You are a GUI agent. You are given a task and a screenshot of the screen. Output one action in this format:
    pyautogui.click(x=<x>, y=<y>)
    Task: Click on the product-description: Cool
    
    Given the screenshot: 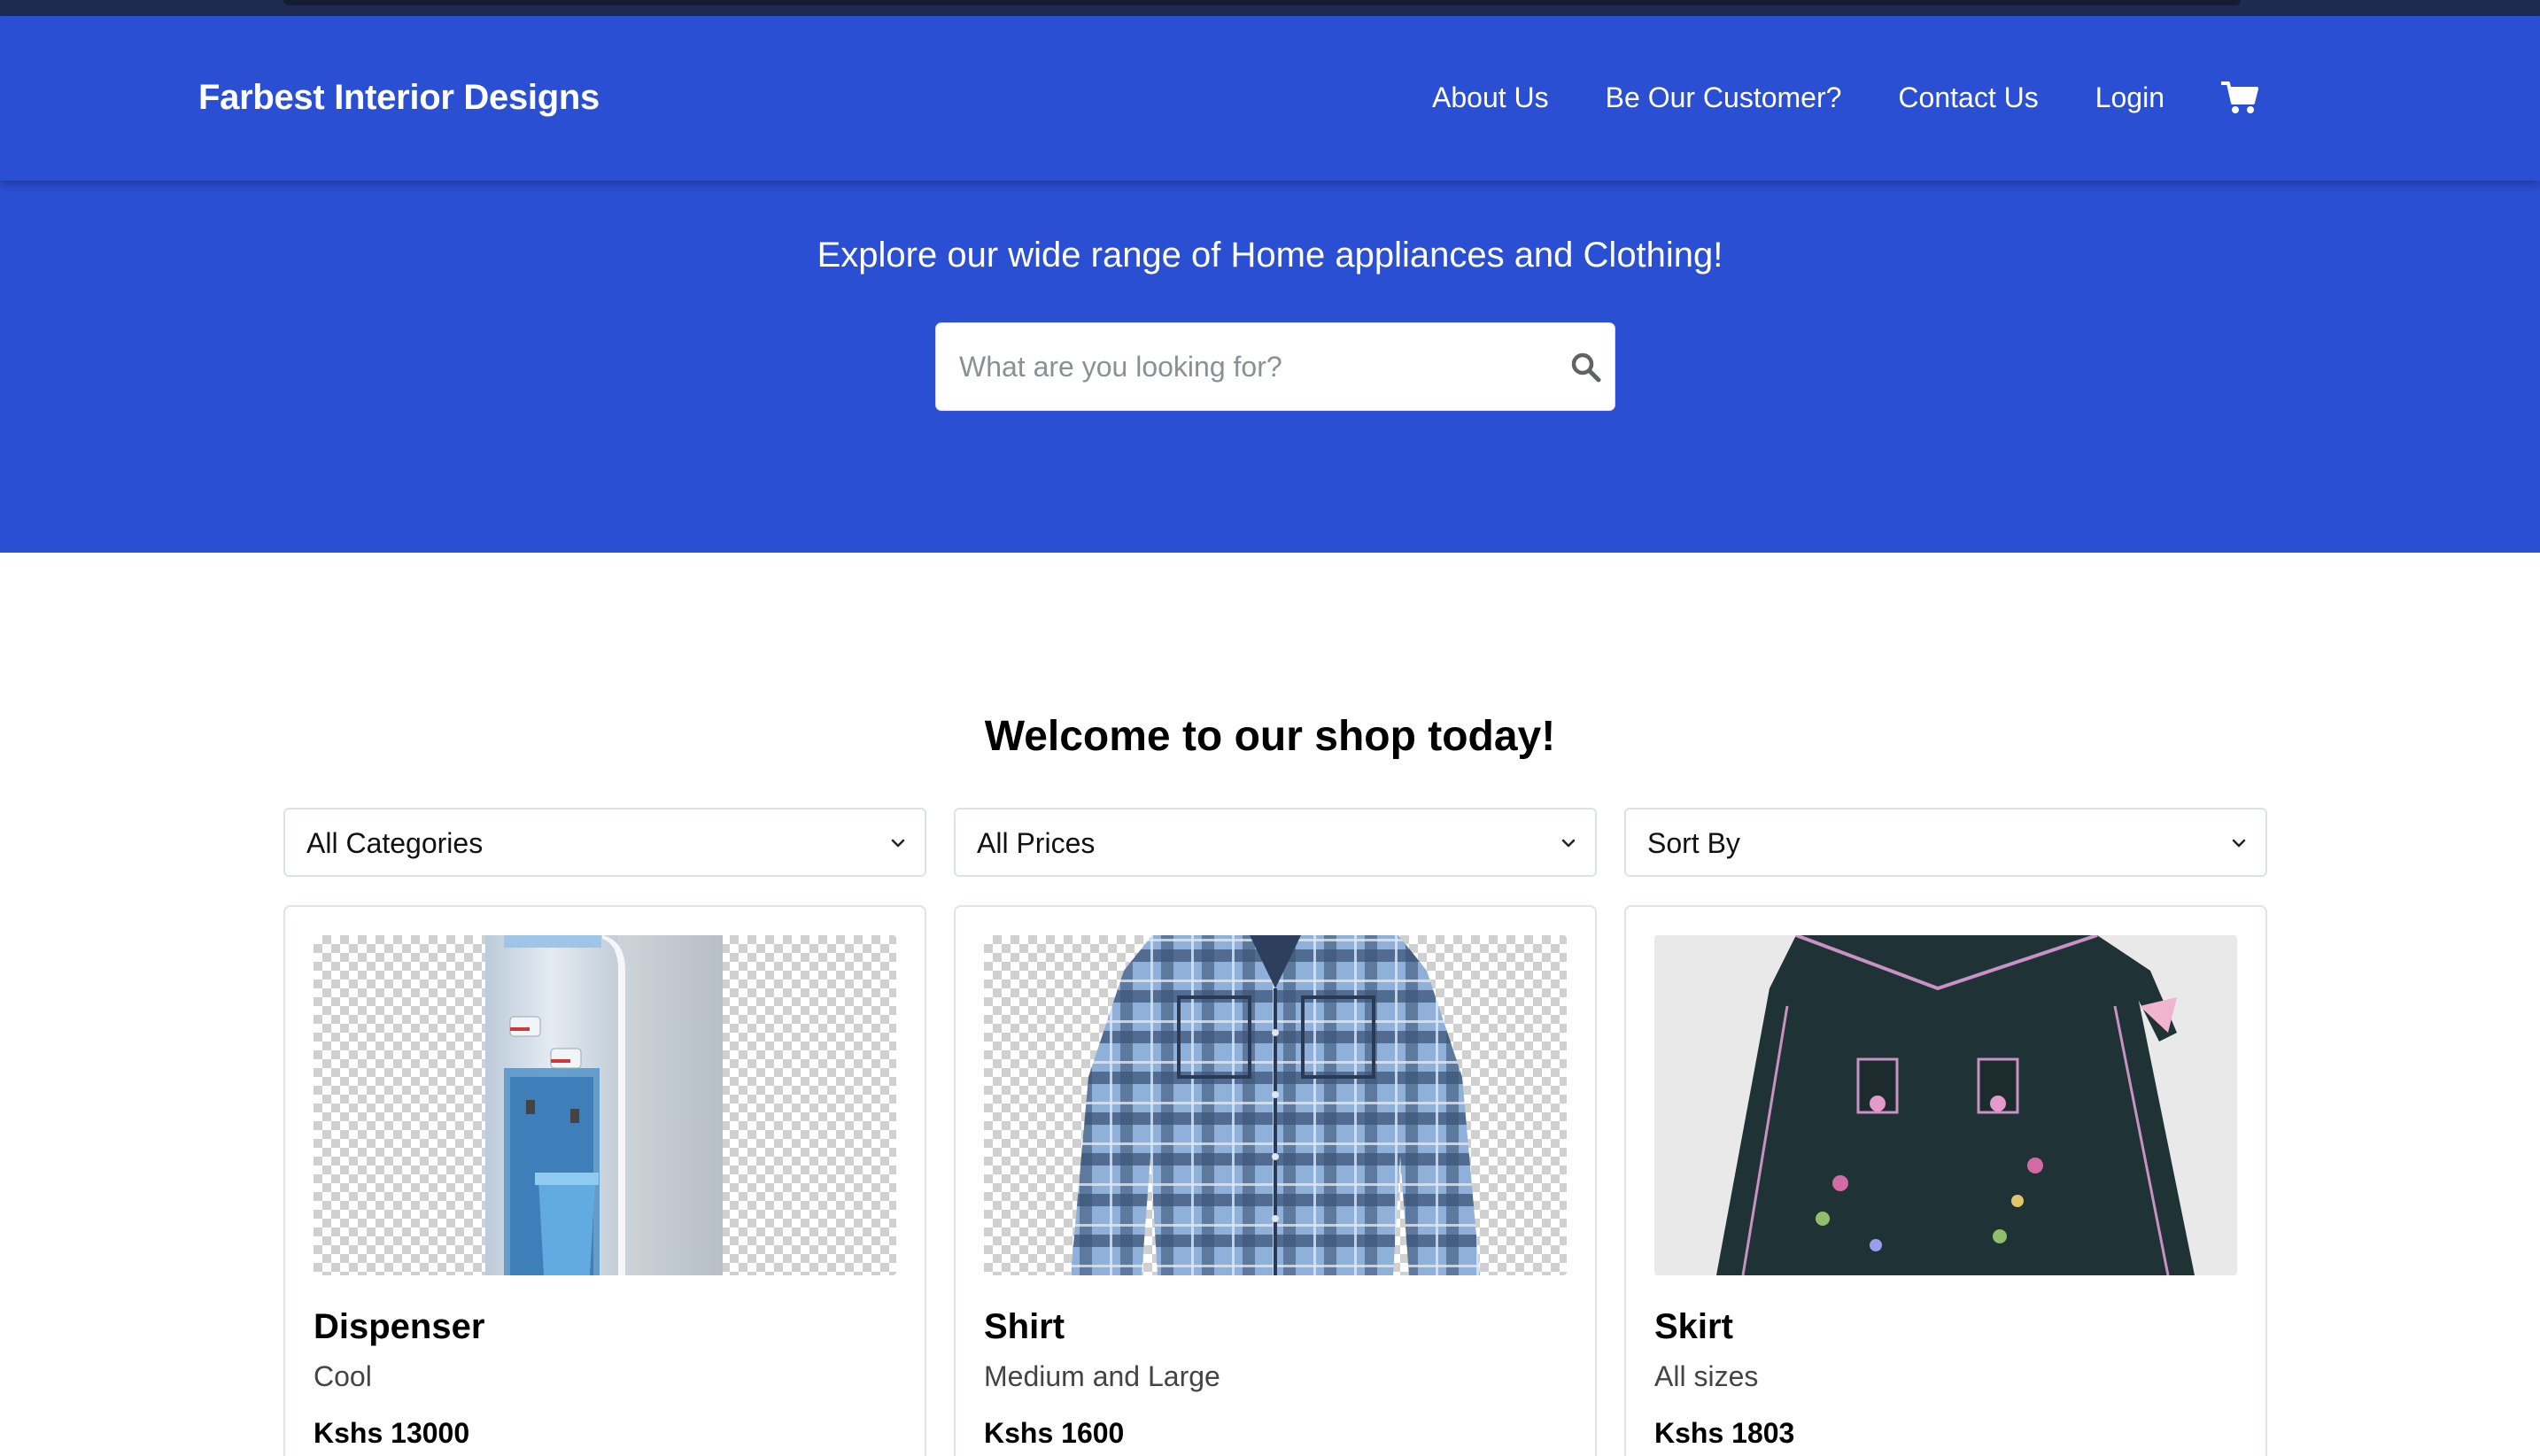 What is the action you would take?
    pyautogui.click(x=343, y=1376)
    